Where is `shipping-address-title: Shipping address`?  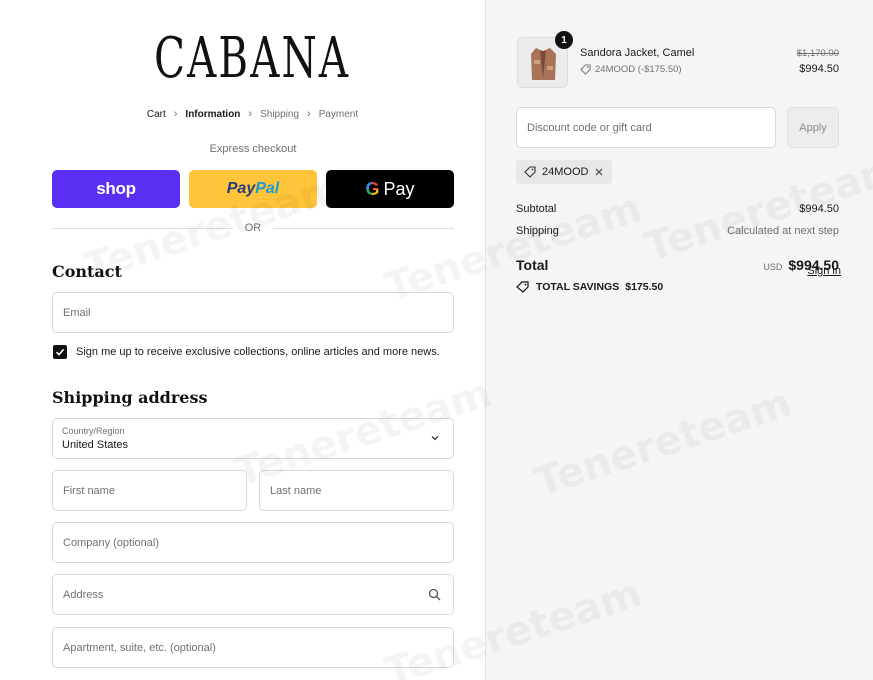 shipping-address-title: Shipping address is located at coordinates (130, 397).